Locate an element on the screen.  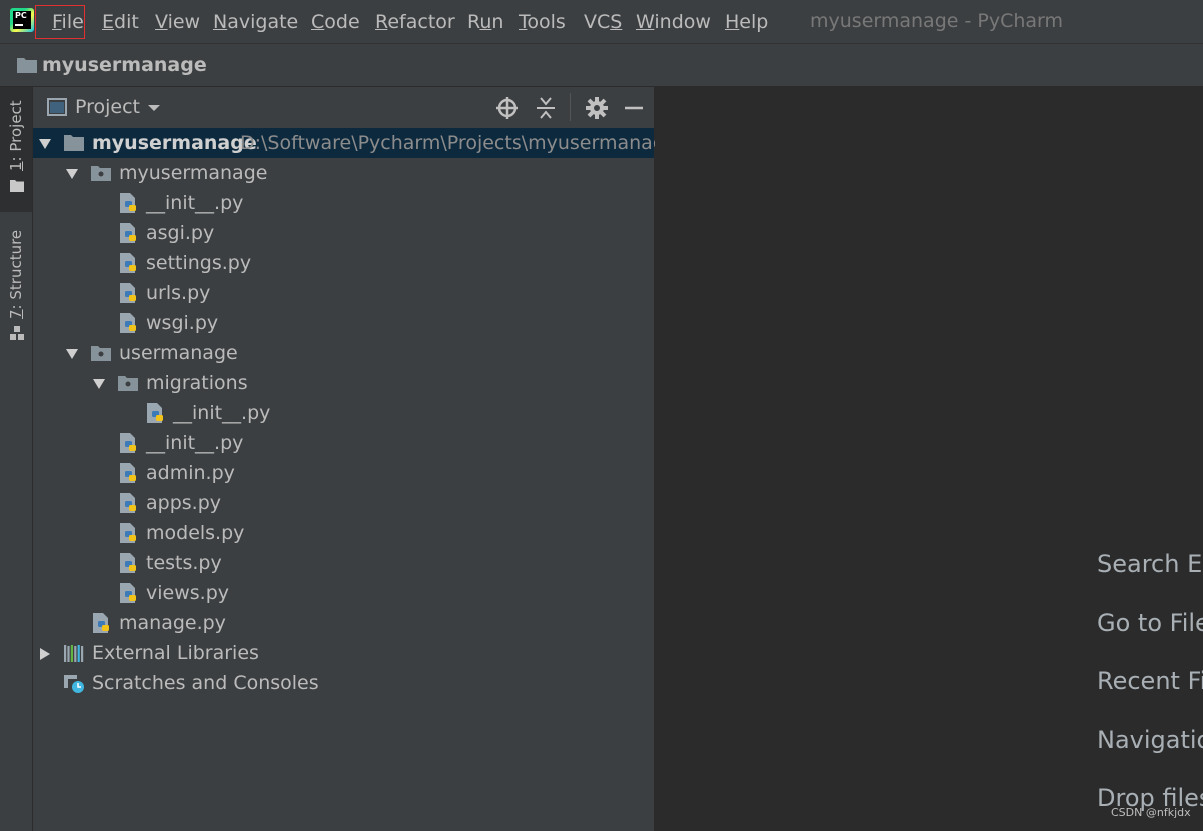
tree-node-label: asgi.py is located at coordinates (180, 233).